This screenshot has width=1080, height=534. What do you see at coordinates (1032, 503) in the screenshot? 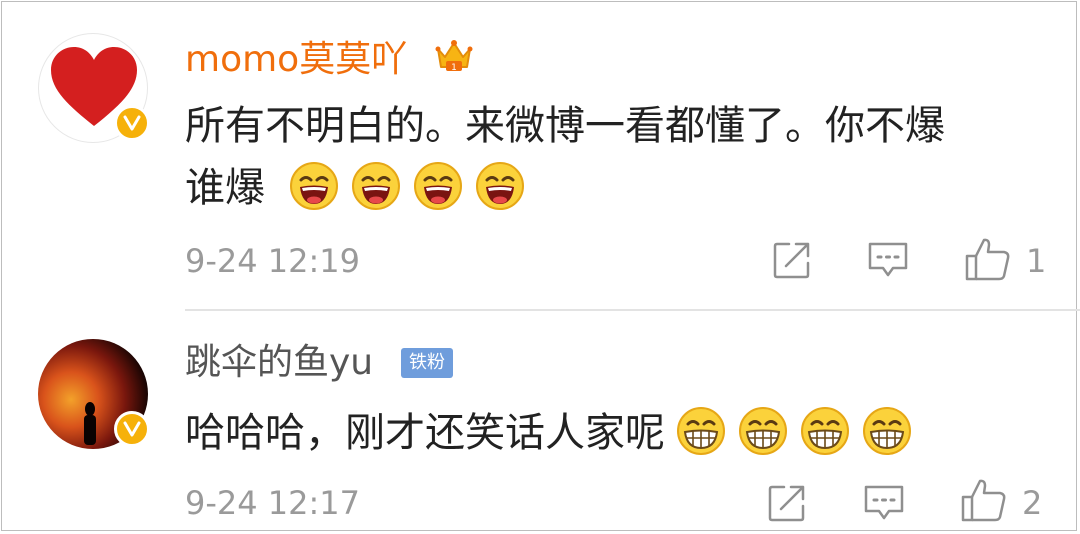
I see `like-count: 2` at bounding box center [1032, 503].